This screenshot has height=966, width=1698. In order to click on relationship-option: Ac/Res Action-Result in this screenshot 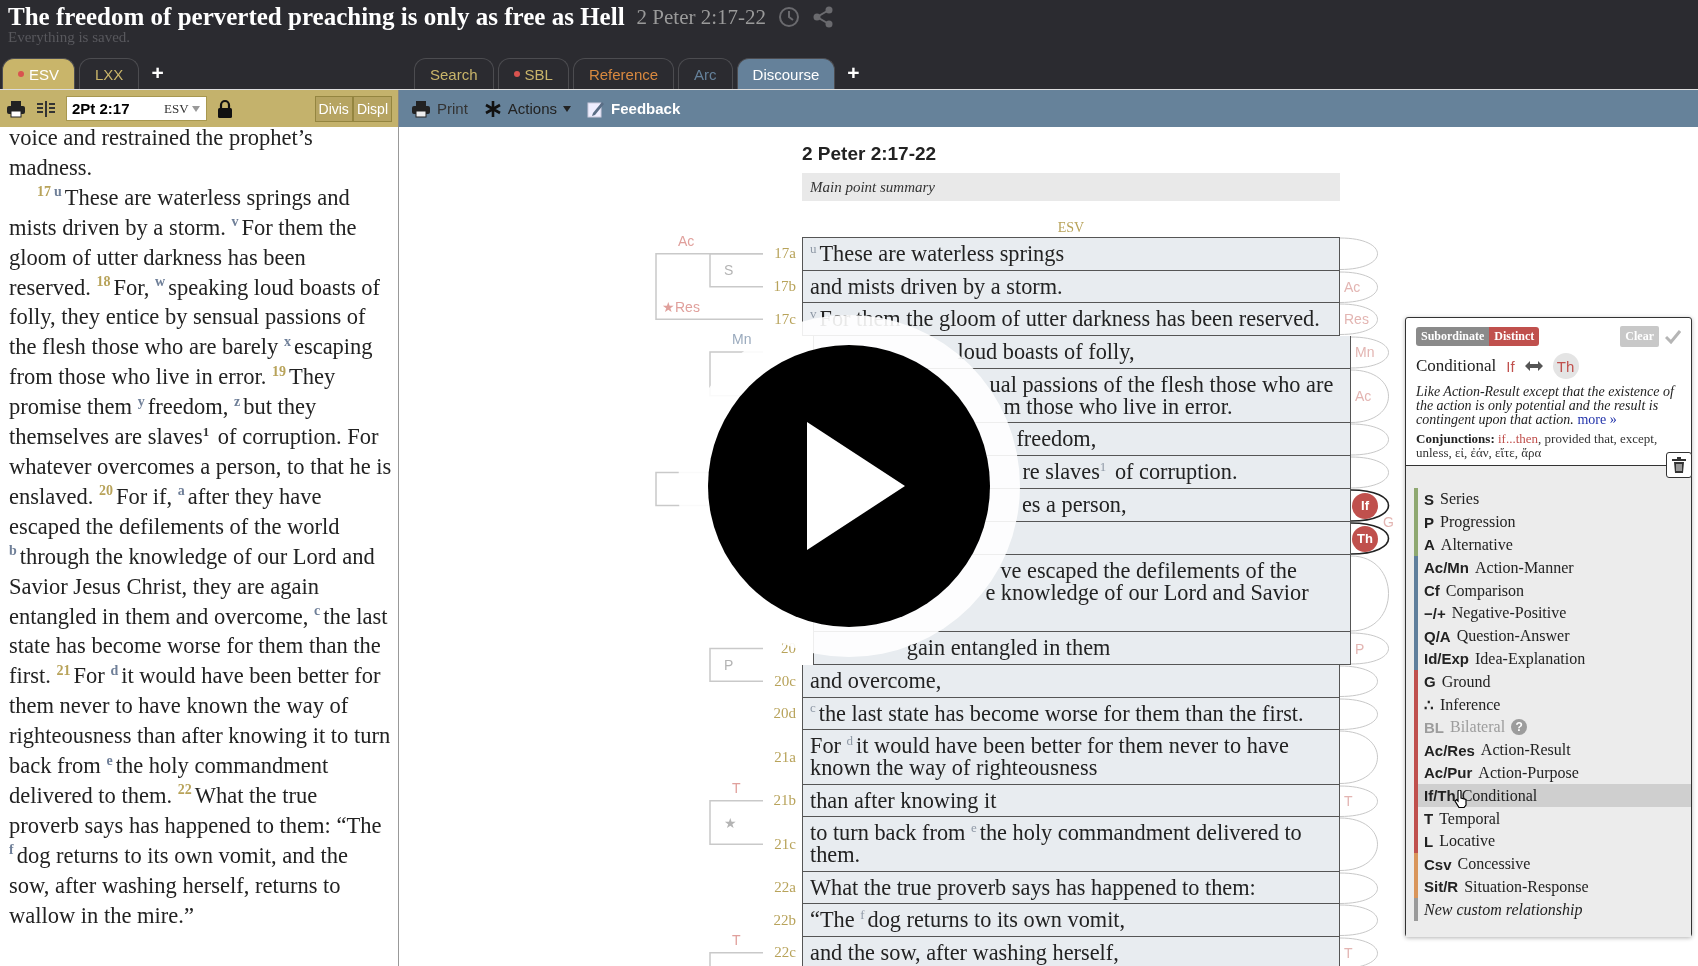, I will do `click(1552, 750)`.